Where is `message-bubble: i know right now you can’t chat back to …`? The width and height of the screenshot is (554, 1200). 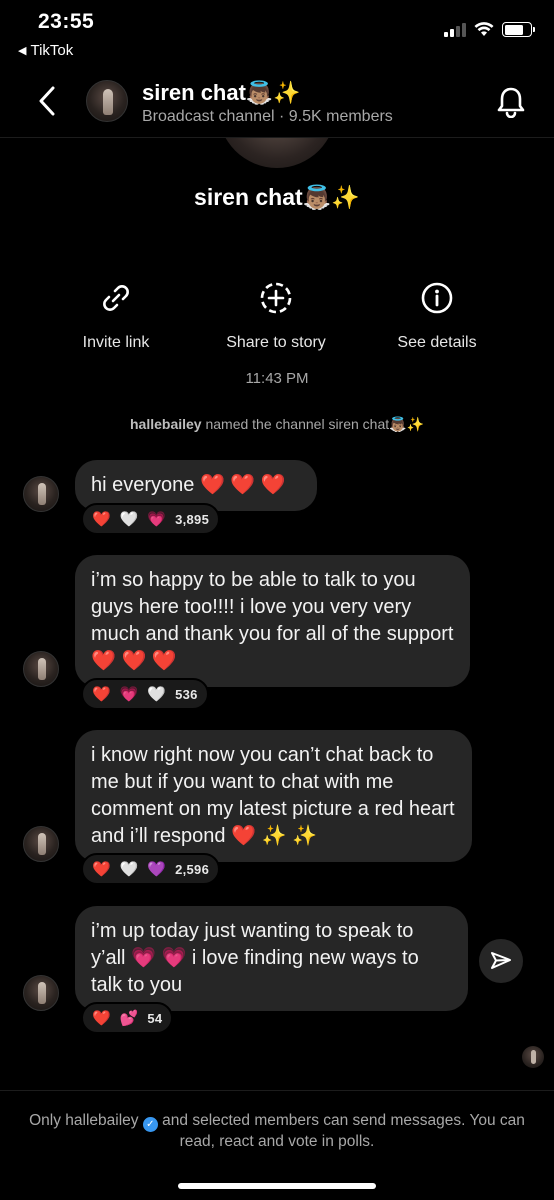 message-bubble: i know right now you can’t chat back to … is located at coordinates (273, 796).